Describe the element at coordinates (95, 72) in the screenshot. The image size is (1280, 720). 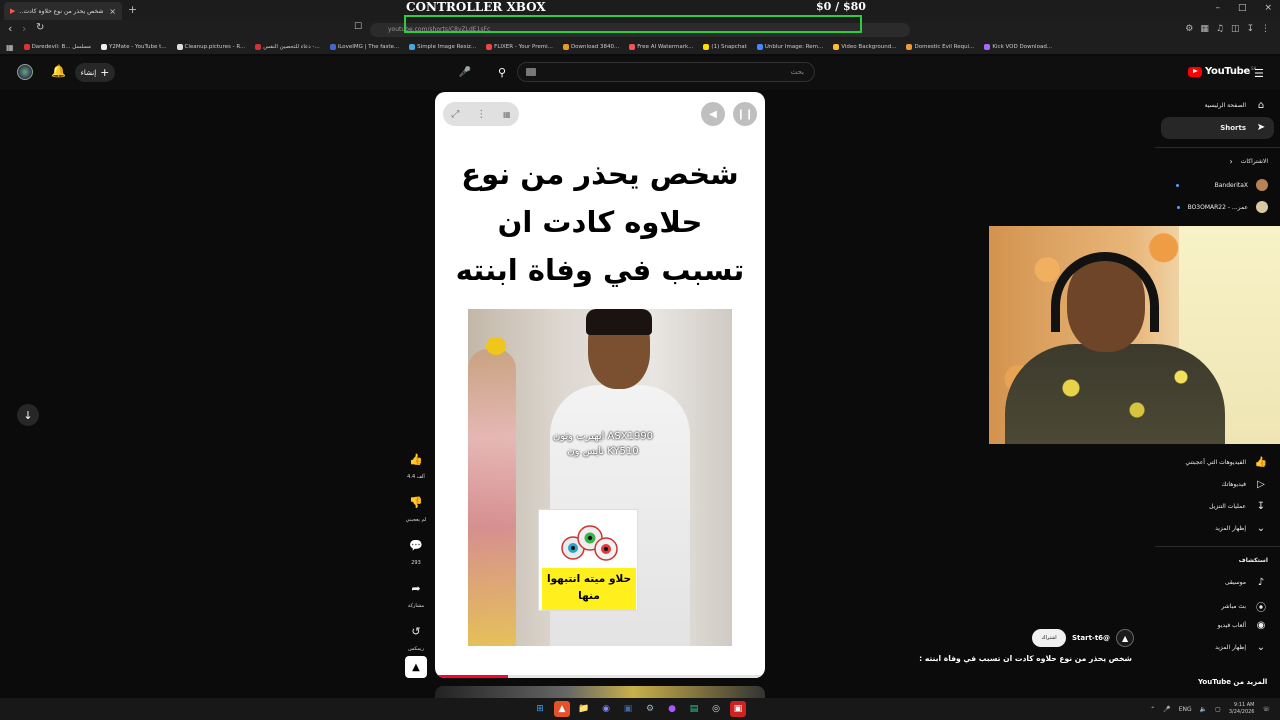
I see `create-button: إنشاء +` at that location.